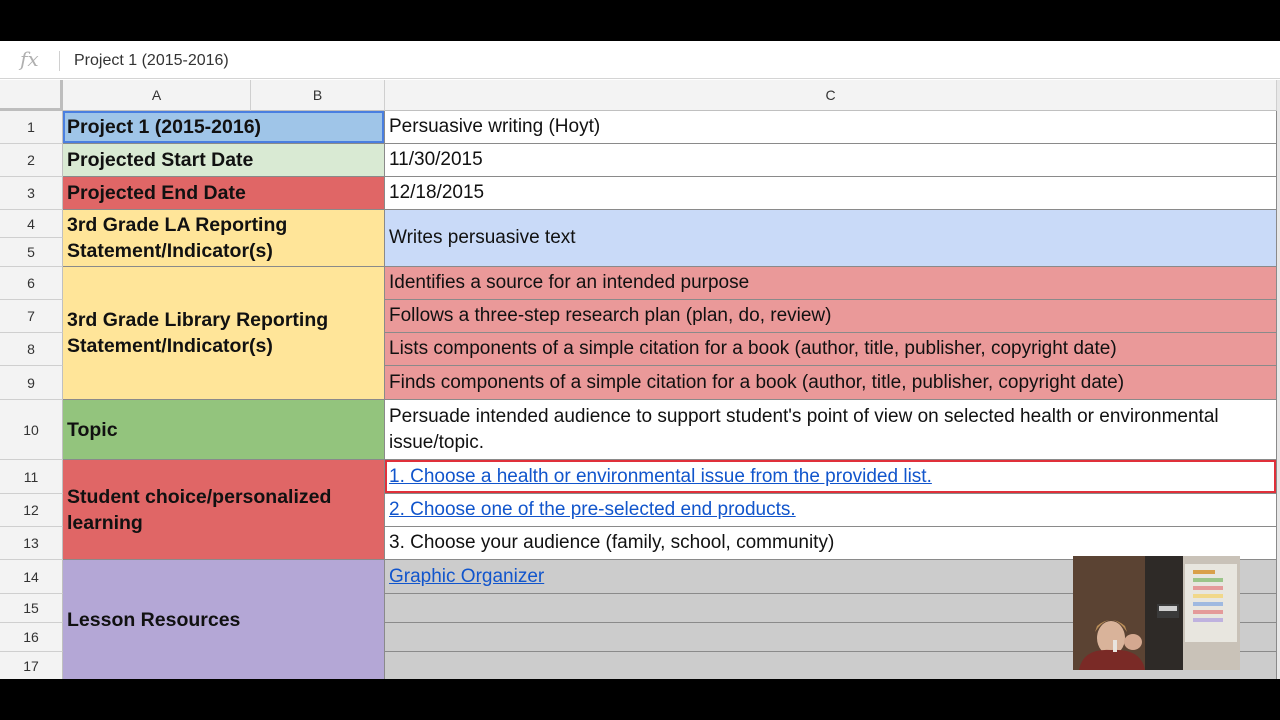  What do you see at coordinates (92, 429) in the screenshot?
I see `label-topic: Topic` at bounding box center [92, 429].